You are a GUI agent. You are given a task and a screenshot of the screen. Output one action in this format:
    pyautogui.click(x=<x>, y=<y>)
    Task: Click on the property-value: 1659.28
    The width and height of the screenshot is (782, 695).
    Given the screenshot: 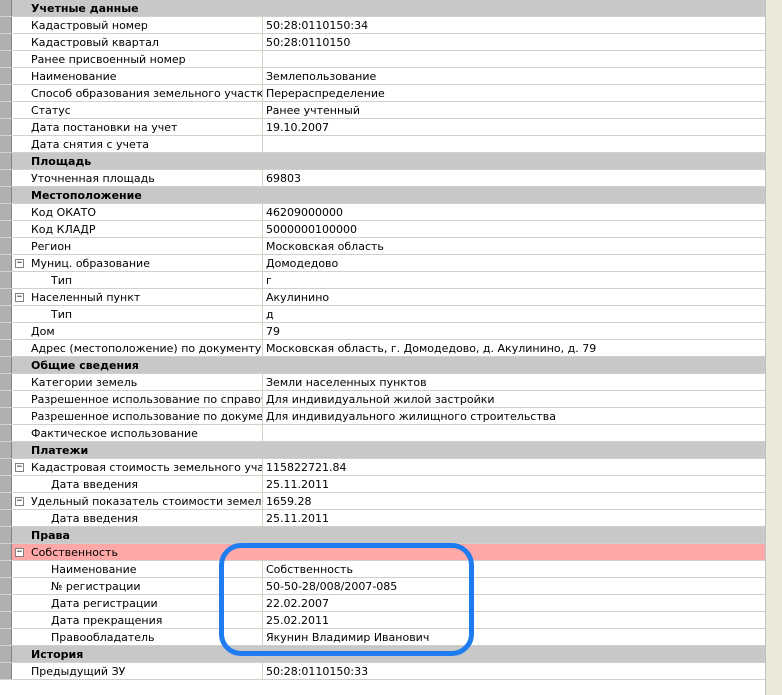 What is the action you would take?
    pyautogui.click(x=515, y=501)
    